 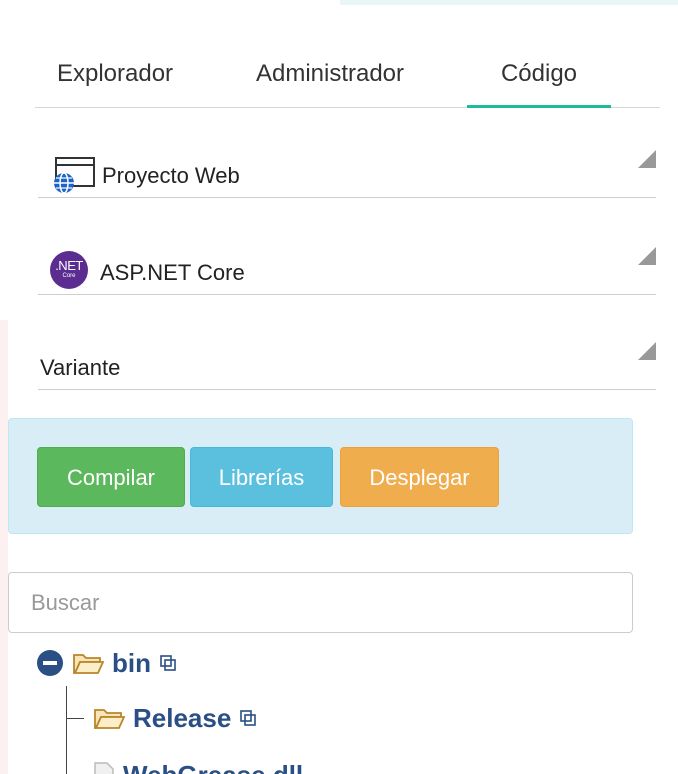 What do you see at coordinates (539, 79) in the screenshot?
I see `tab-codigo: Código` at bounding box center [539, 79].